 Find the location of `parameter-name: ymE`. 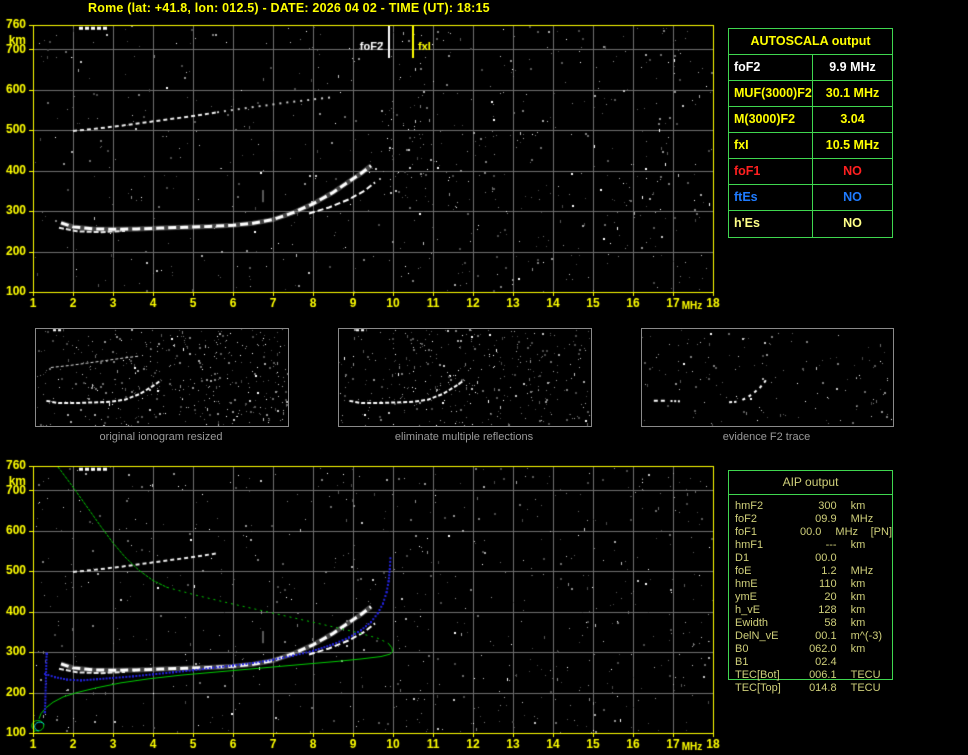

parameter-name: ymE is located at coordinates (746, 597).